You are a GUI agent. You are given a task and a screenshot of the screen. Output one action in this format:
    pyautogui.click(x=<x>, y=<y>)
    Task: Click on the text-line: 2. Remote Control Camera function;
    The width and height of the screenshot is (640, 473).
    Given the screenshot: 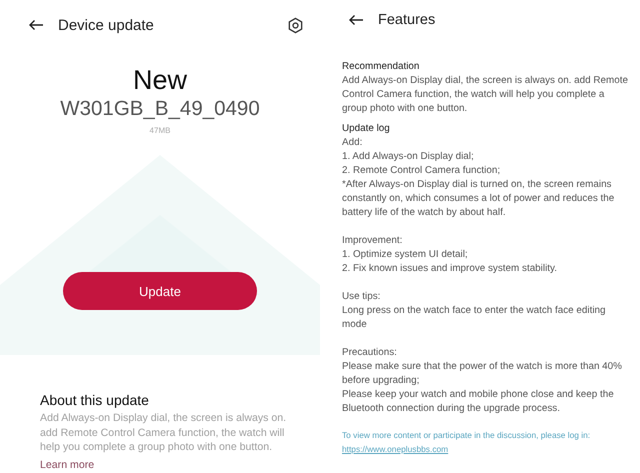 What is the action you would take?
    pyautogui.click(x=422, y=171)
    